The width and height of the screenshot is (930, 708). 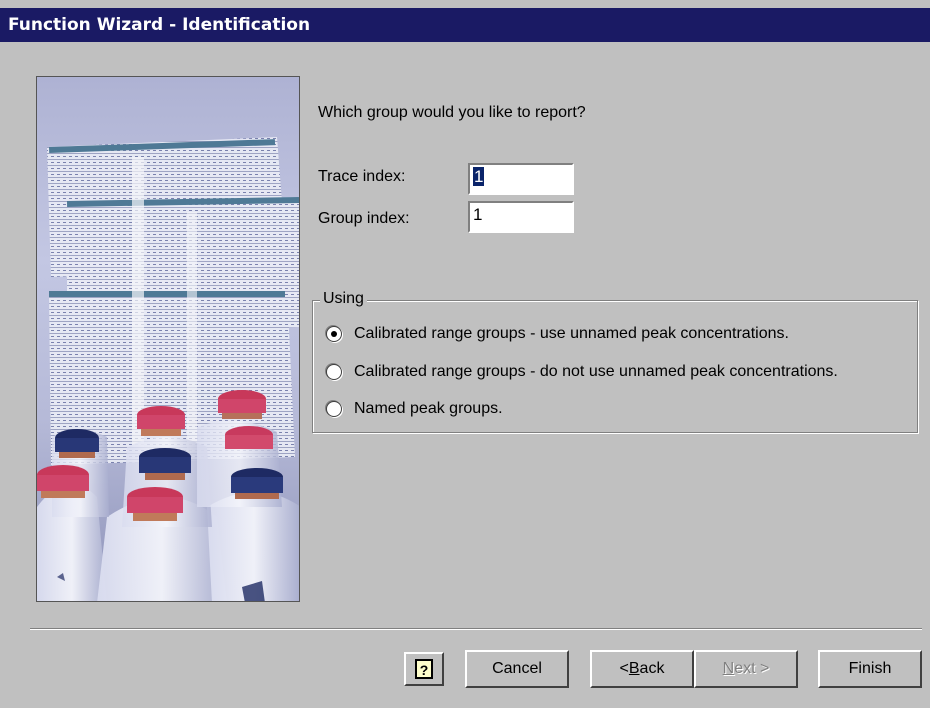 What do you see at coordinates (728, 668) in the screenshot?
I see `next-hotkey: N` at bounding box center [728, 668].